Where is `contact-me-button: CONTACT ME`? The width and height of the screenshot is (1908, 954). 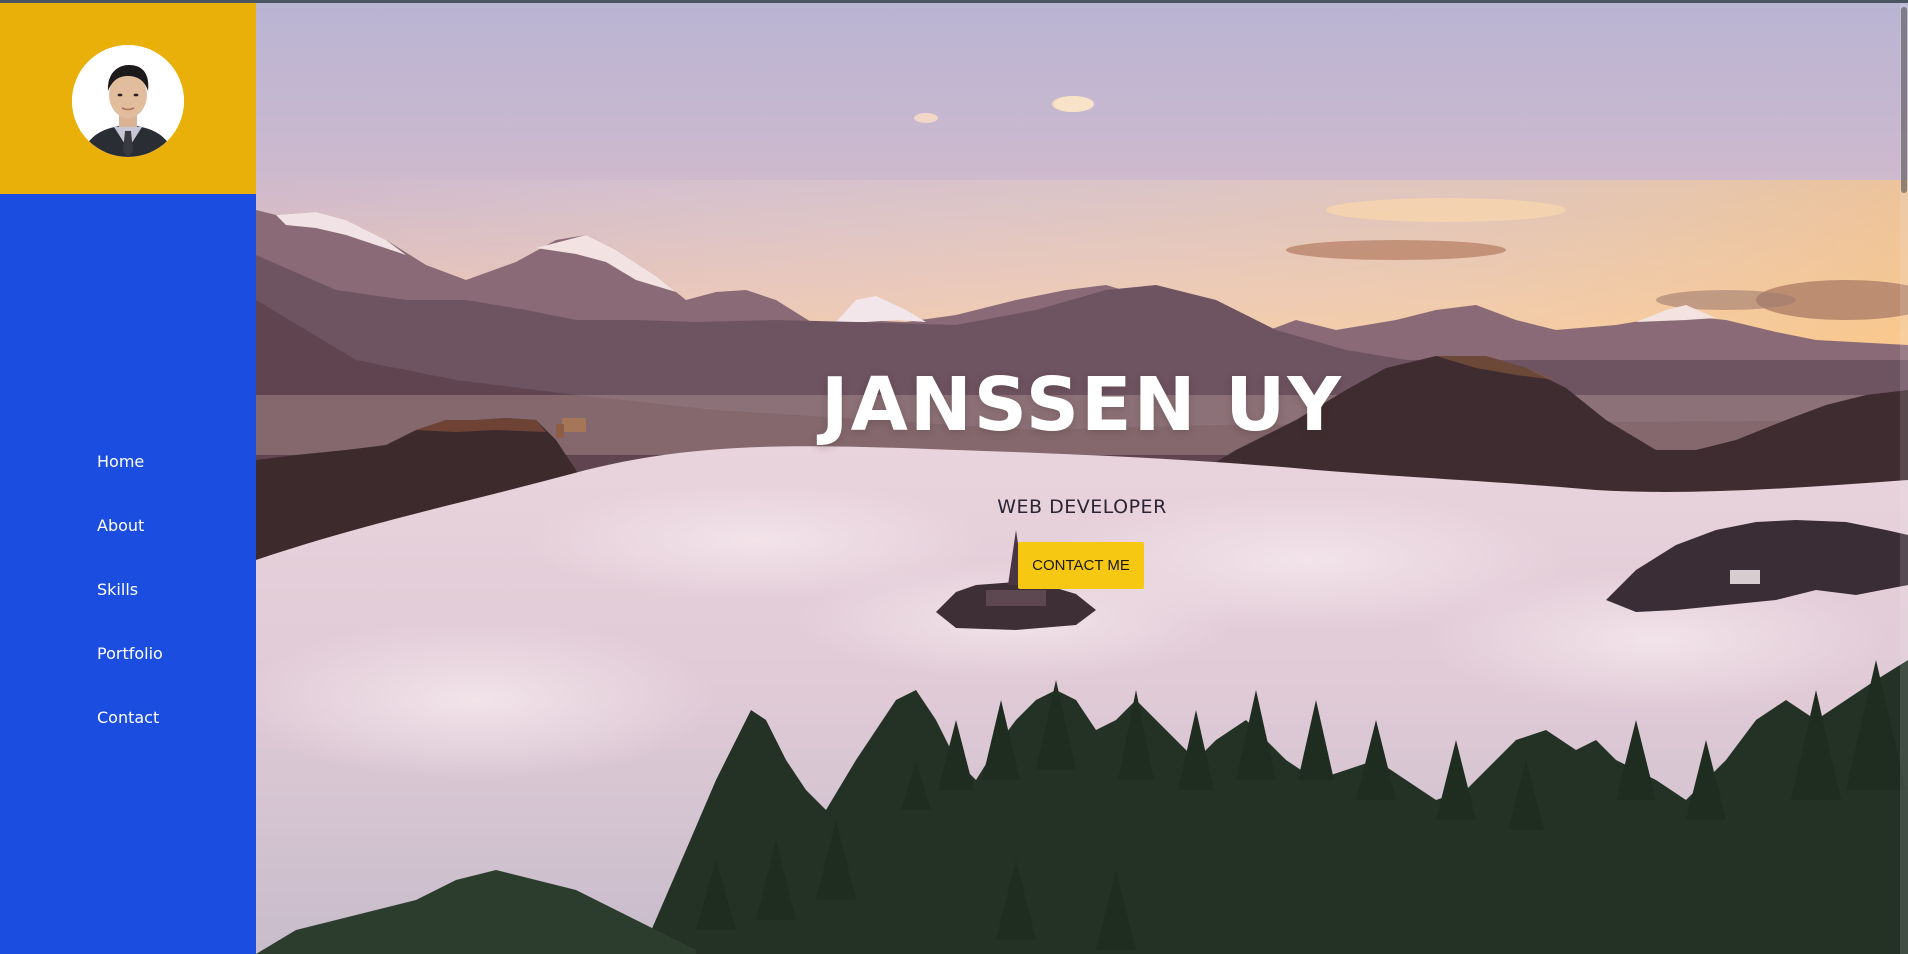 contact-me-button: CONTACT ME is located at coordinates (1081, 565).